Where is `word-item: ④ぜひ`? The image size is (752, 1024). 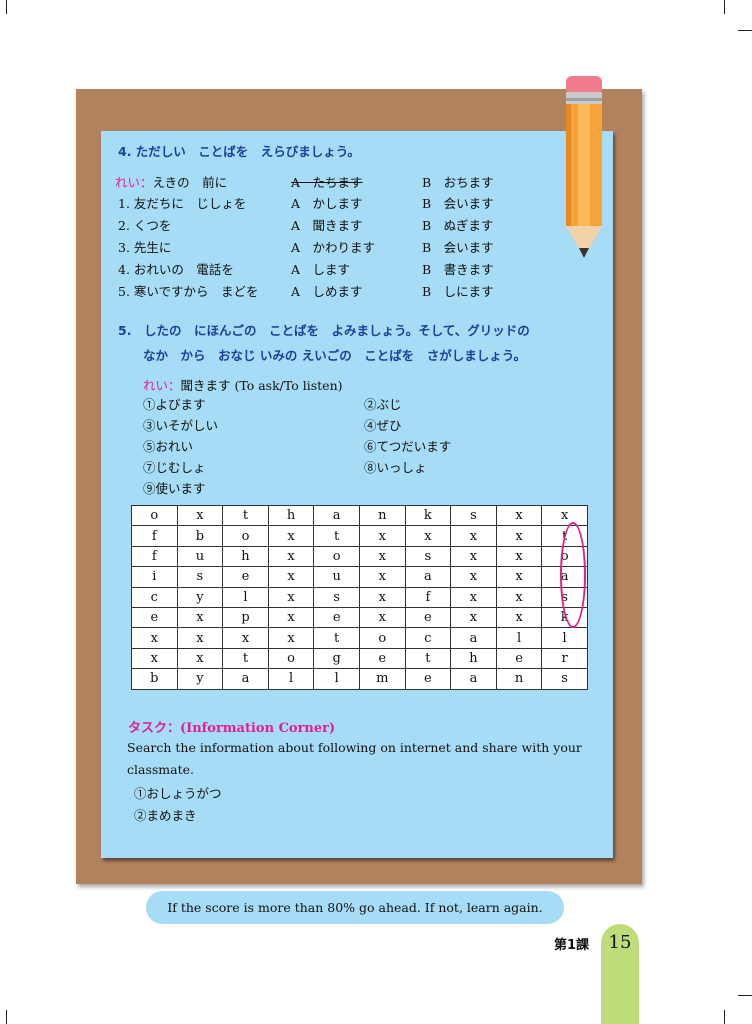
word-item: ④ぜひ is located at coordinates (383, 425).